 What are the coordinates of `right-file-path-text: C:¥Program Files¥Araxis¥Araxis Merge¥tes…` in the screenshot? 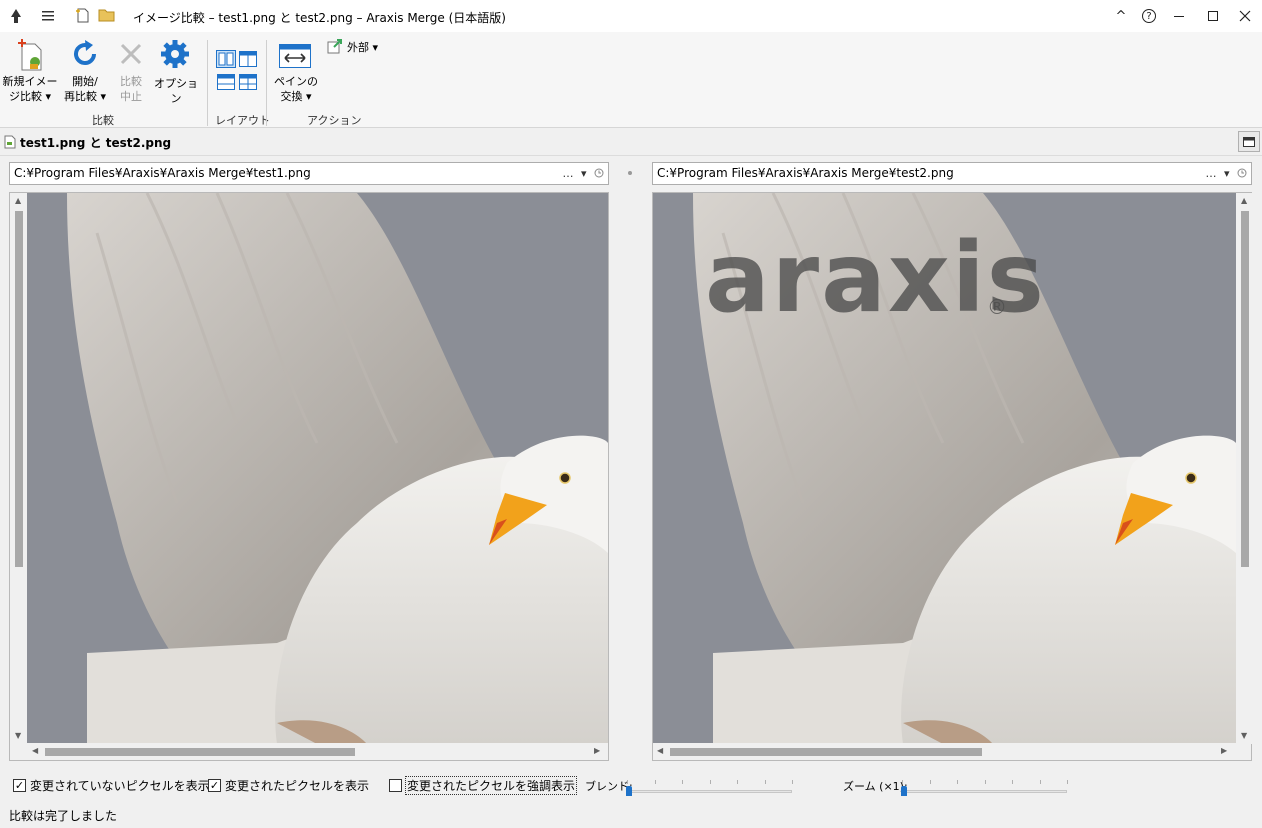 It's located at (805, 173).